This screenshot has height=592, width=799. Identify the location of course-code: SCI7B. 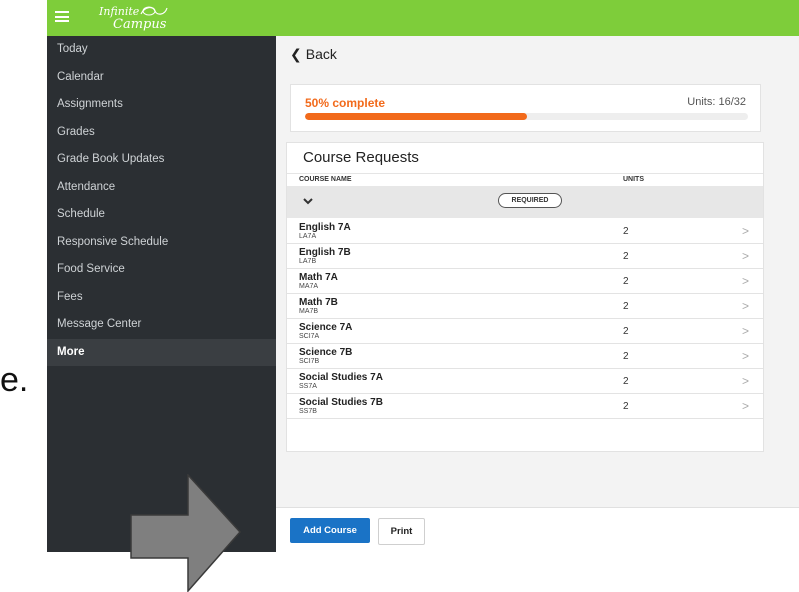
(309, 361).